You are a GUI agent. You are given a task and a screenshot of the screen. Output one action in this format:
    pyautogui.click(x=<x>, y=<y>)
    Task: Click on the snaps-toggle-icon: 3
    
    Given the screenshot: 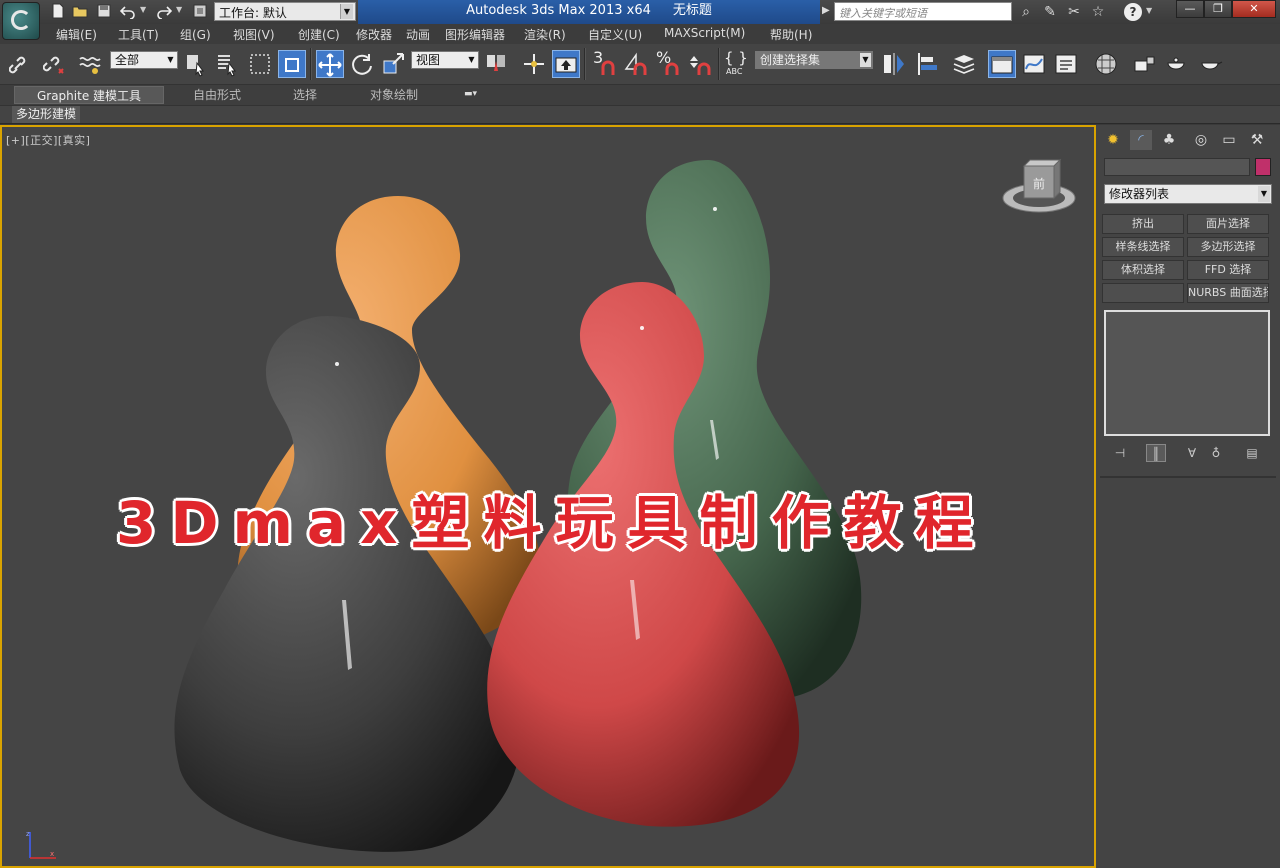 What is the action you would take?
    pyautogui.click(x=604, y=63)
    